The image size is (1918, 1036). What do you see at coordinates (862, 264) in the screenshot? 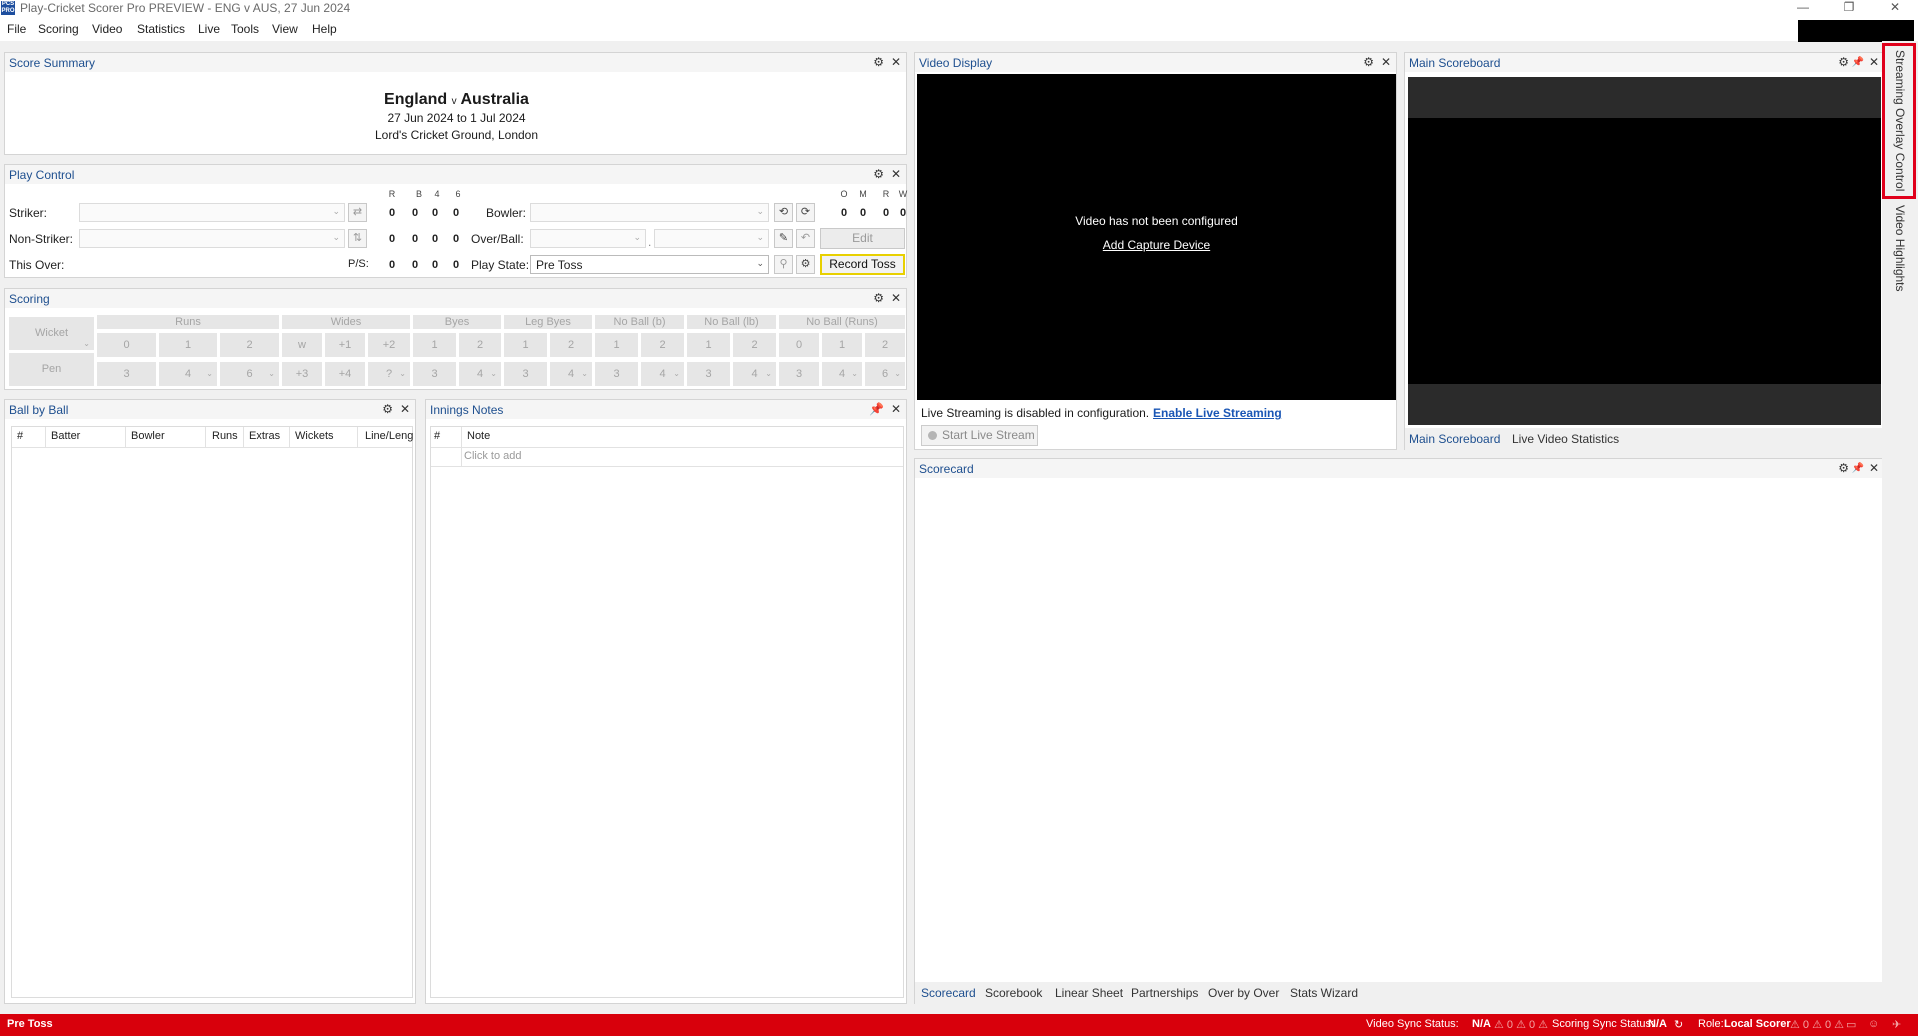
I see `record-toss-button: Record Toss` at bounding box center [862, 264].